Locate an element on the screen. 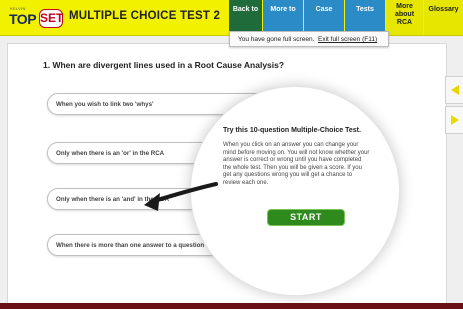 The image size is (463, 309). start-button: START is located at coordinates (306, 217).